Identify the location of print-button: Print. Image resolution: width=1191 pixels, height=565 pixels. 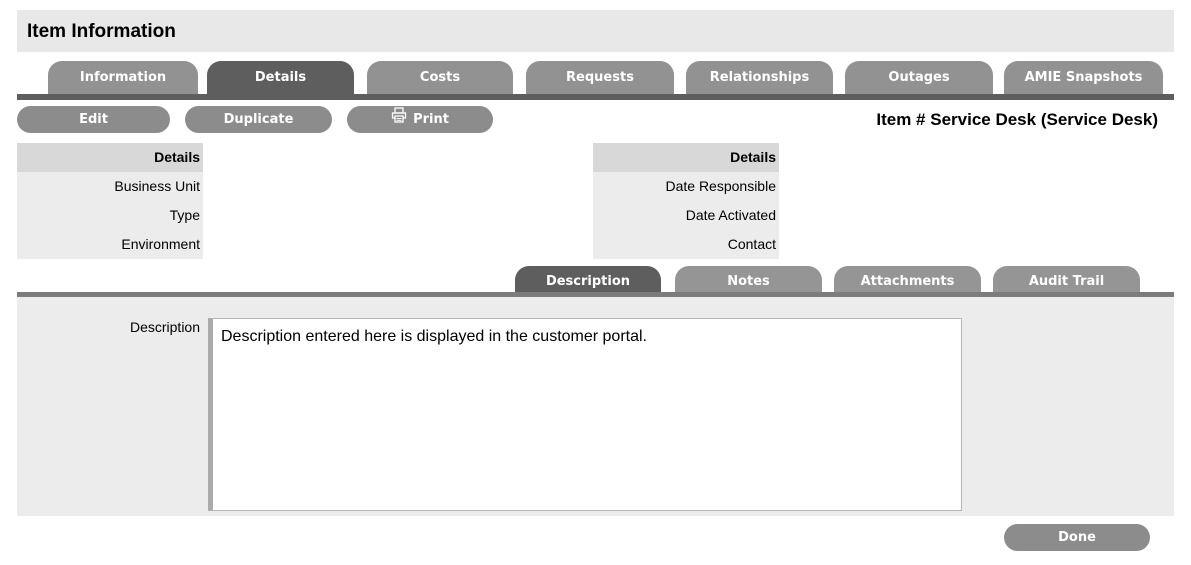
(420, 119).